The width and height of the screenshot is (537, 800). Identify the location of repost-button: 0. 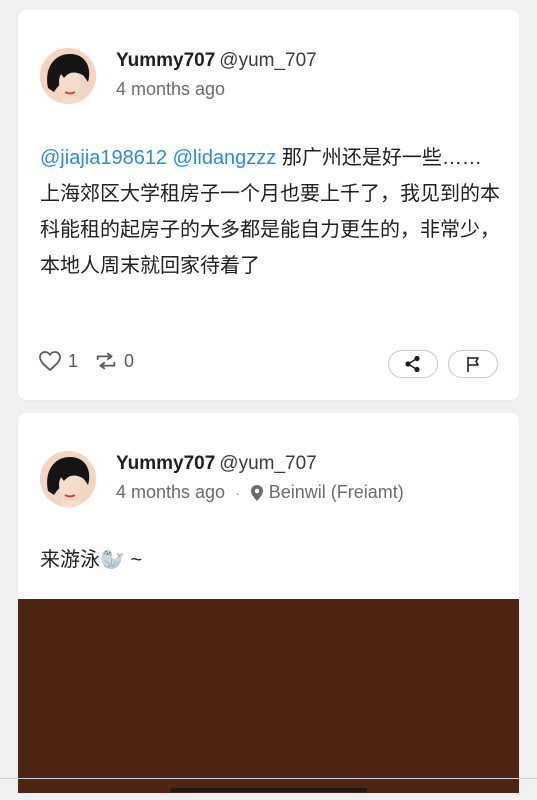
(114, 361).